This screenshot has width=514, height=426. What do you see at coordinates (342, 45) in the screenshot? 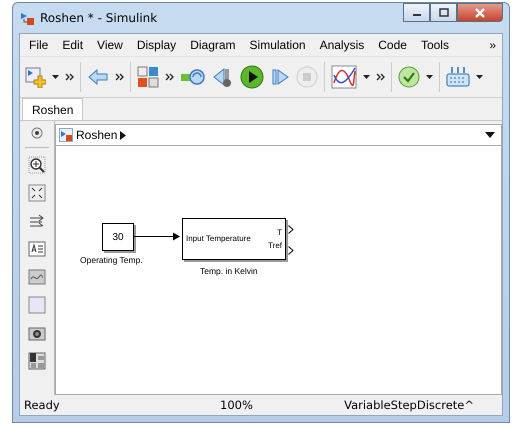
I see `menu-item: Analysis` at bounding box center [342, 45].